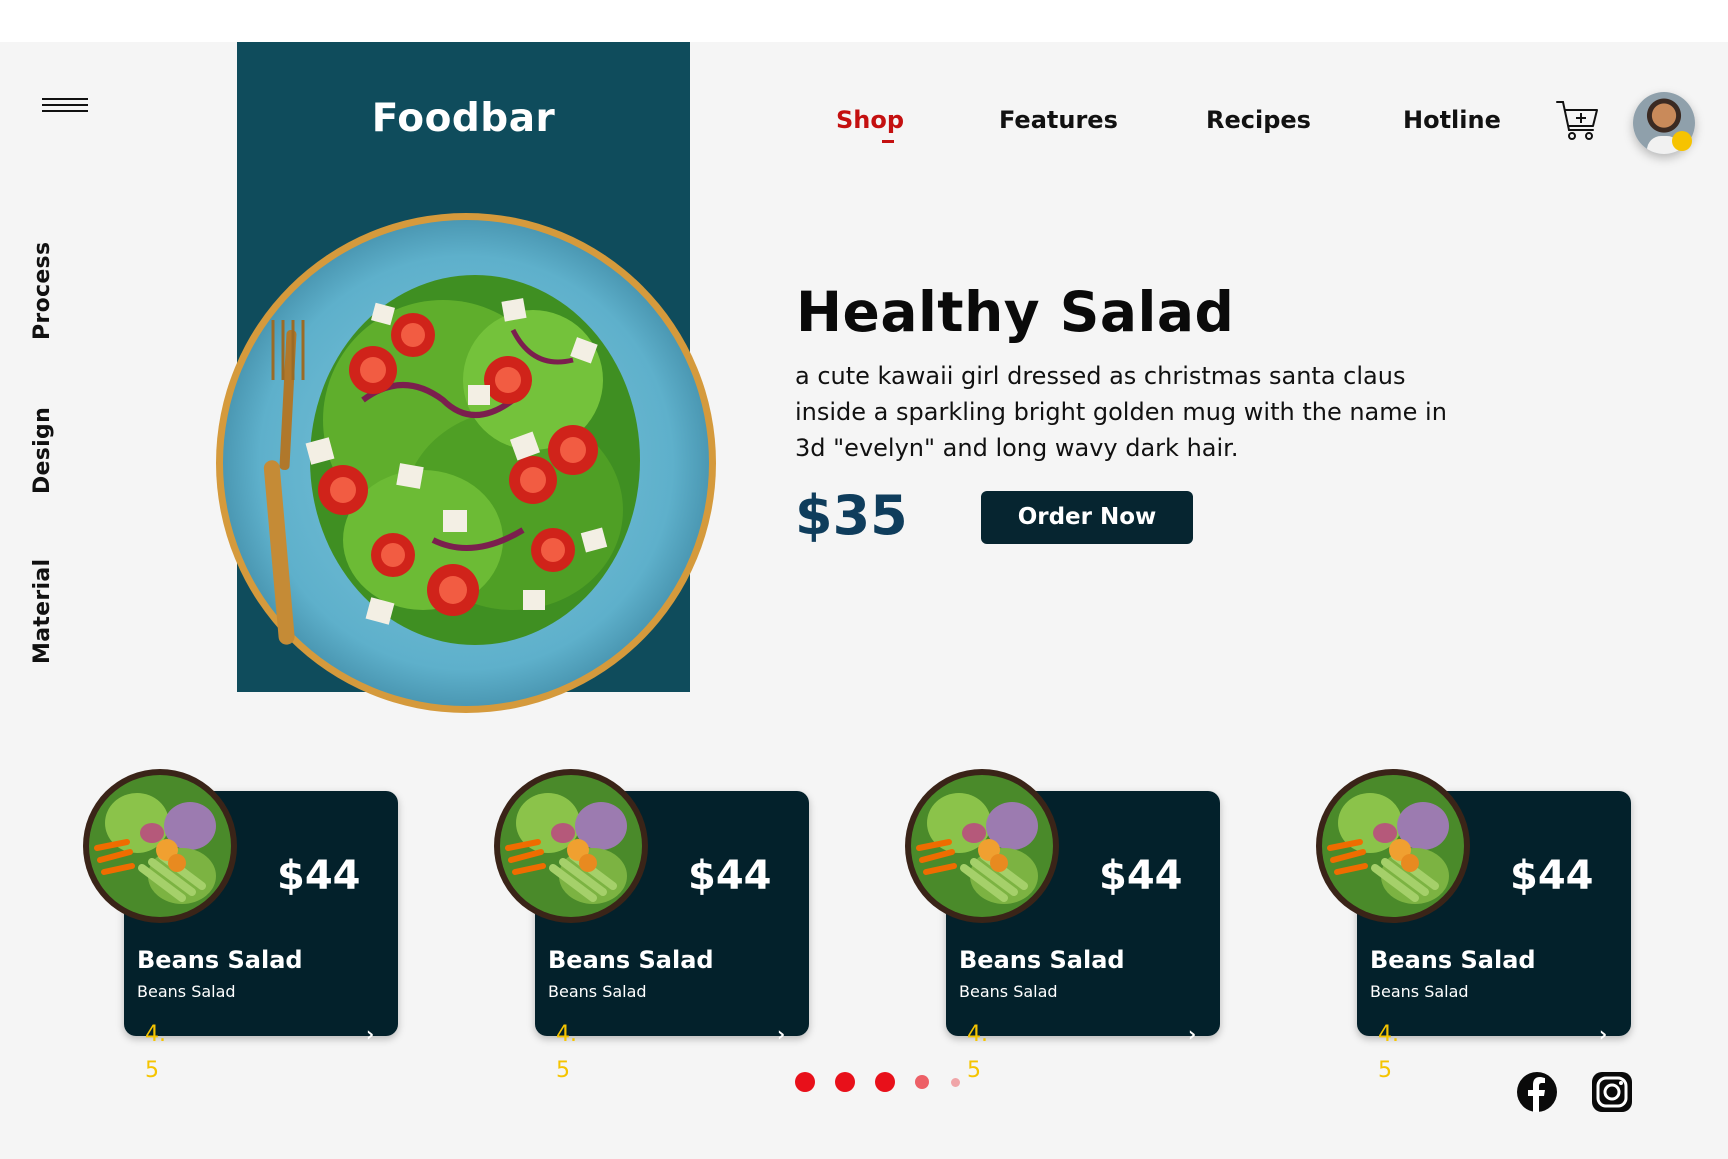  Describe the element at coordinates (1058, 120) in the screenshot. I see `nav-features: Features` at that location.